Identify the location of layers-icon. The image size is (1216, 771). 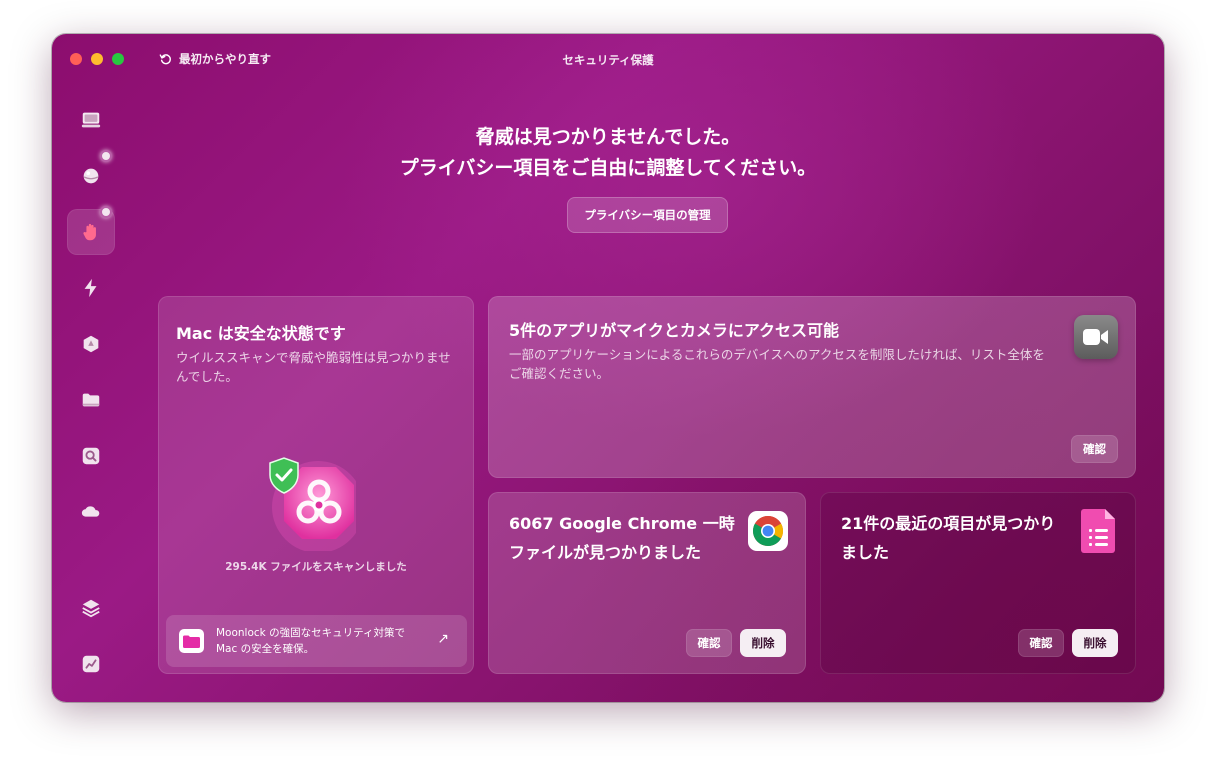
(91, 608).